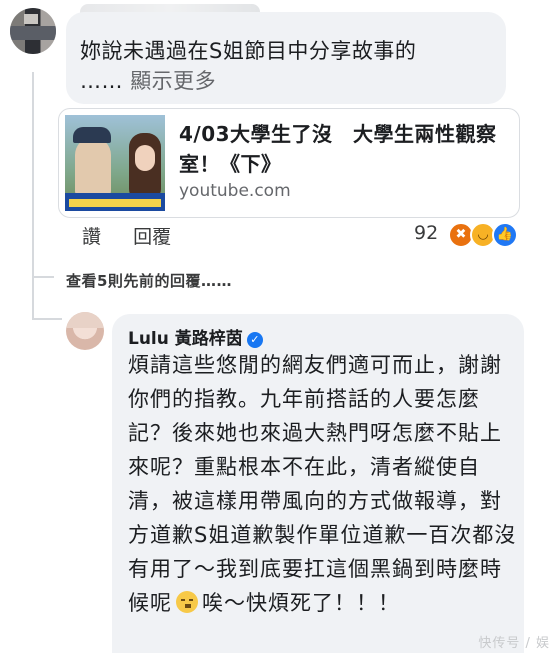 This screenshot has width=556, height=653. Describe the element at coordinates (33, 196) in the screenshot. I see `thread-line` at that location.